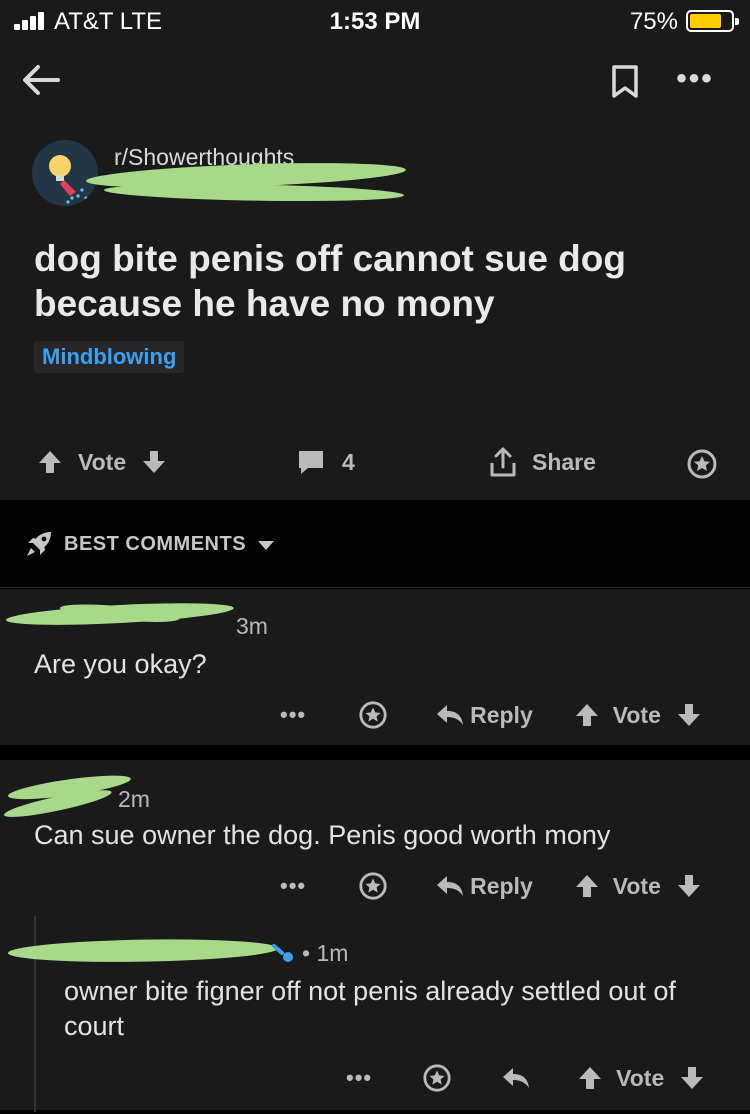 The width and height of the screenshot is (750, 1114). What do you see at coordinates (282, 953) in the screenshot?
I see `microphone-icon` at bounding box center [282, 953].